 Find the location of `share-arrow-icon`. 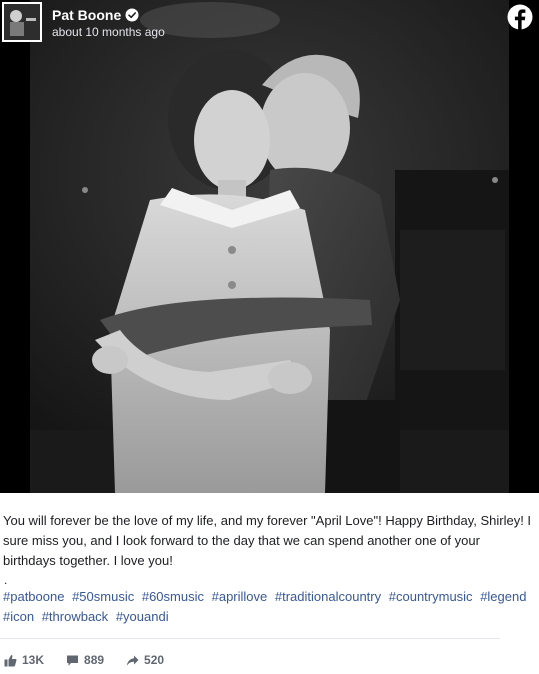

share-arrow-icon is located at coordinates (132, 660).